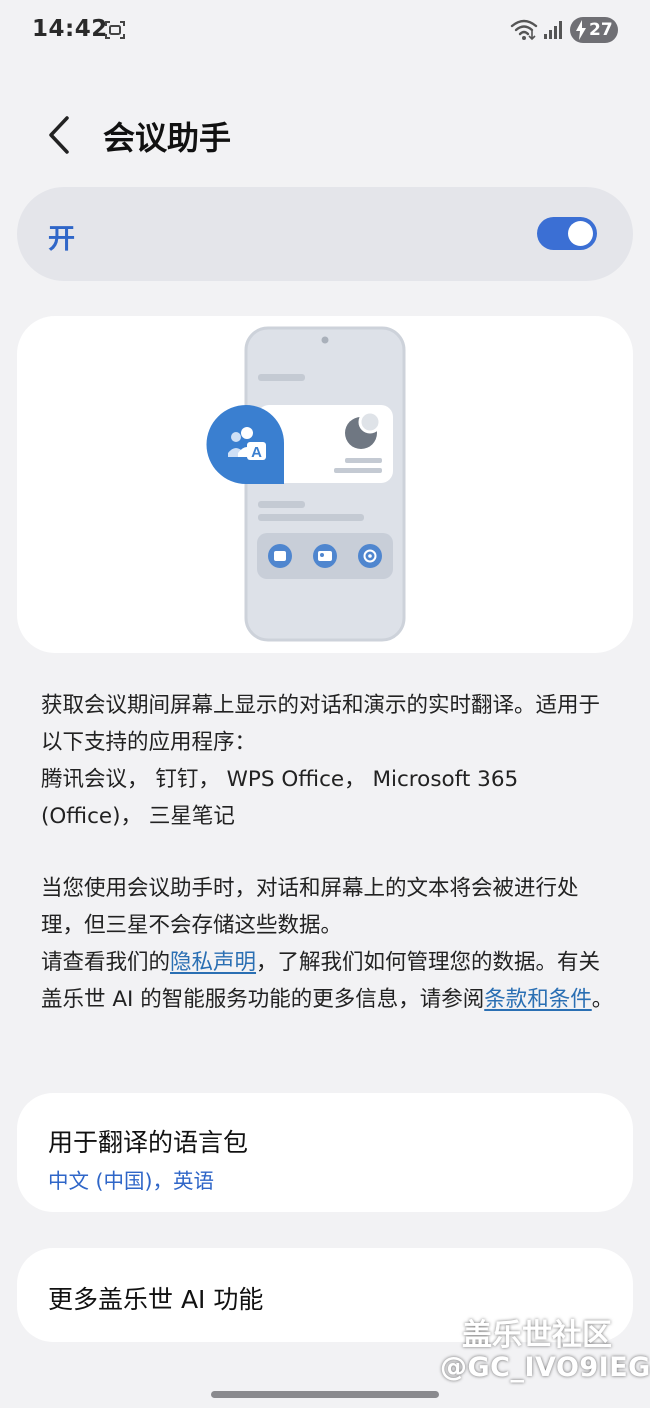  Describe the element at coordinates (167, 138) in the screenshot. I see `page-title: 会议助手` at that location.